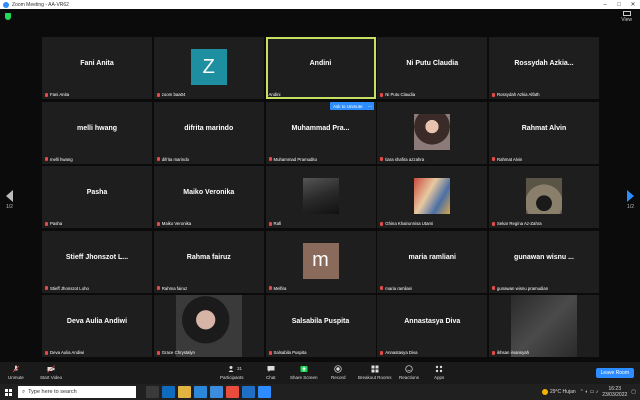 The image size is (640, 400). Describe the element at coordinates (97, 326) in the screenshot. I see `participant-tile: Deva Aulia Andiwi Deva Aulia Andiwi` at that location.